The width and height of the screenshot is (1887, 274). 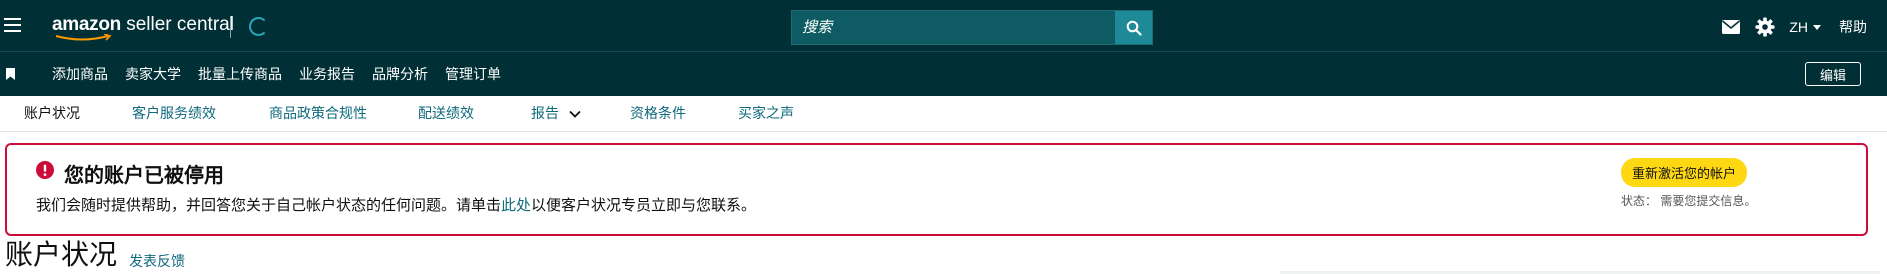 I want to click on bookmark-icon, so click(x=10, y=74).